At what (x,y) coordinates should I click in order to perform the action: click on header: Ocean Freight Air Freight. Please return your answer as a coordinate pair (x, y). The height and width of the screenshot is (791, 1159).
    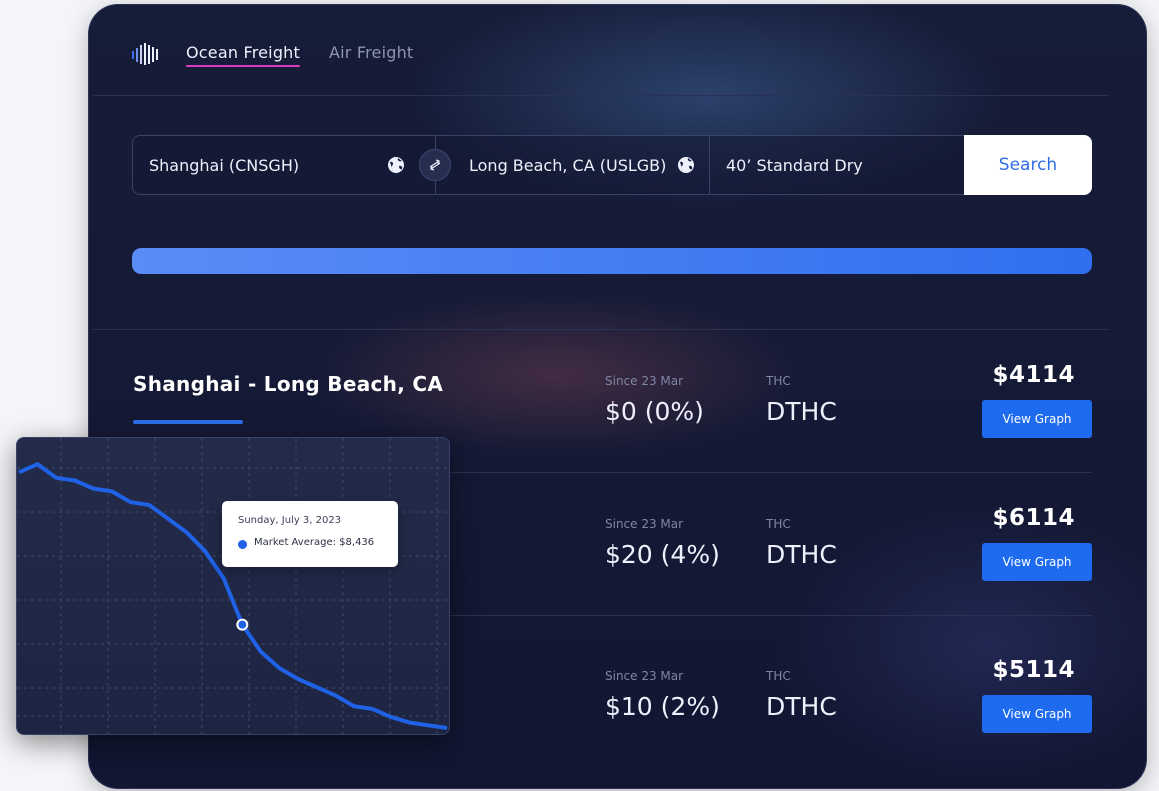
    Looking at the image, I should click on (617, 50).